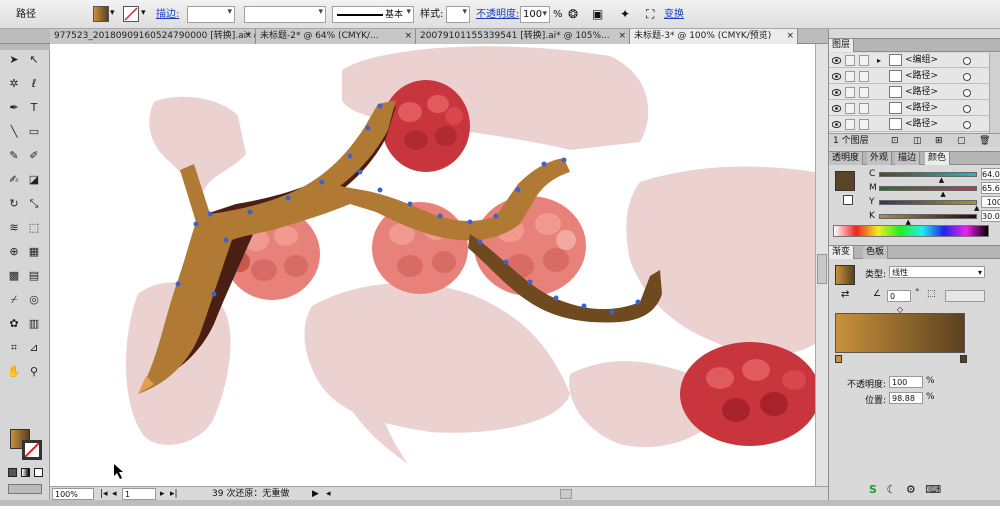 The height and width of the screenshot is (506, 1000). Describe the element at coordinates (900, 333) in the screenshot. I see `gradient-slider` at that location.